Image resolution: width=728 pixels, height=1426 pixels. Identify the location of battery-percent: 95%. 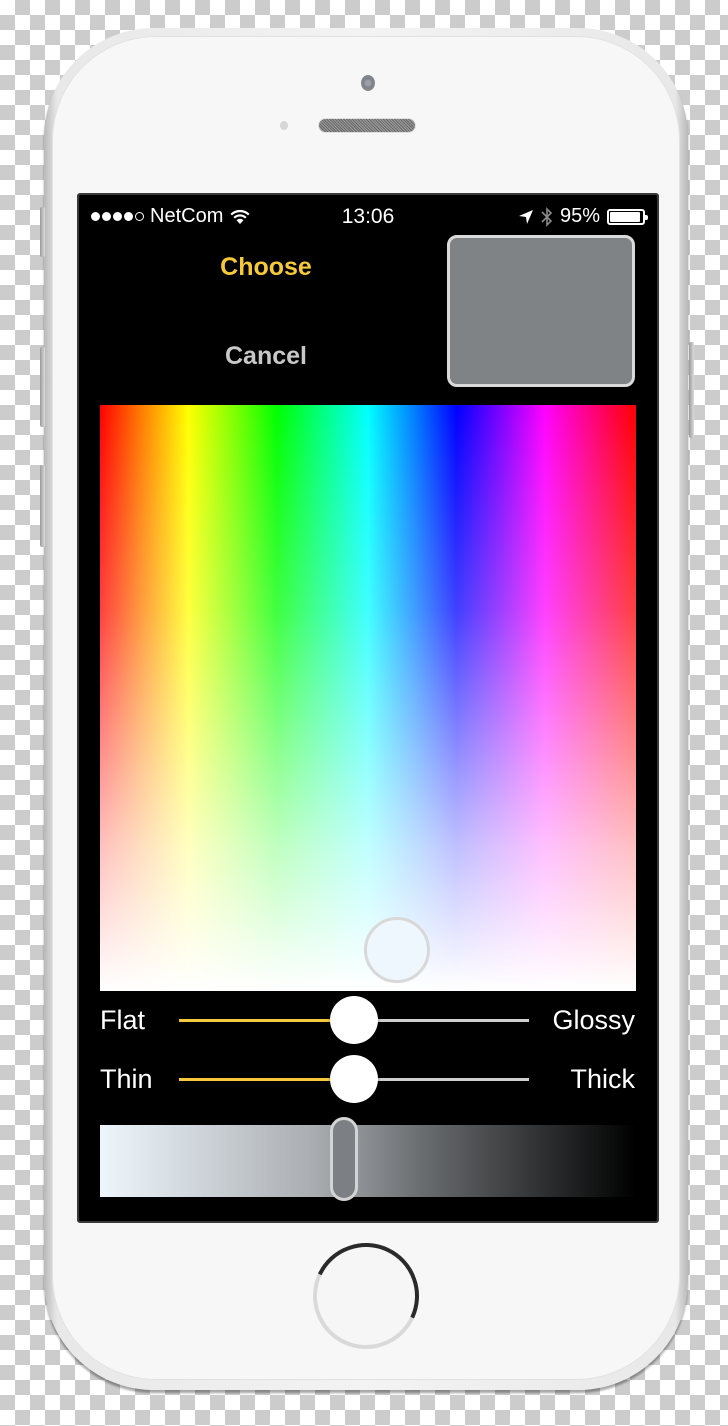
(579, 216).